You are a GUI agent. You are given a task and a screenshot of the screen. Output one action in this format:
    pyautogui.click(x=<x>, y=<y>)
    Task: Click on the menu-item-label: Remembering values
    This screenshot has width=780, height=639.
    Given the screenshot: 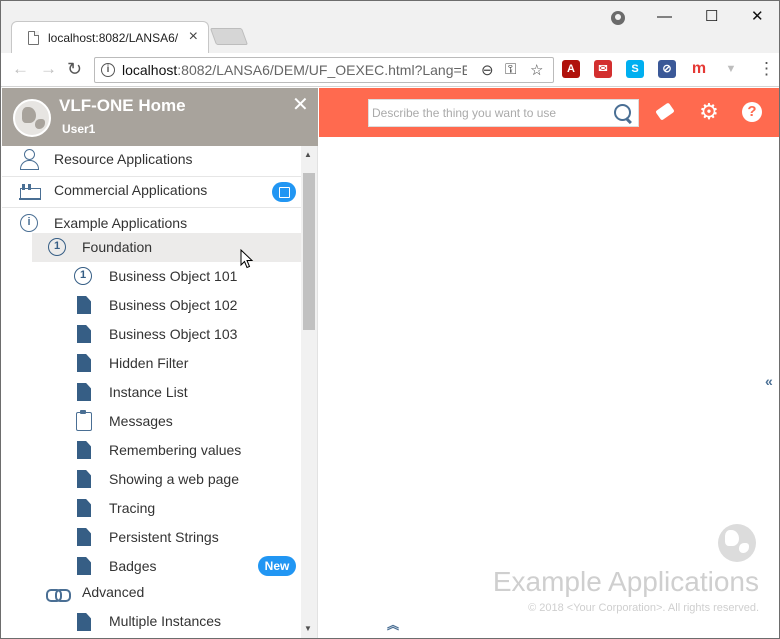 What is the action you would take?
    pyautogui.click(x=175, y=450)
    